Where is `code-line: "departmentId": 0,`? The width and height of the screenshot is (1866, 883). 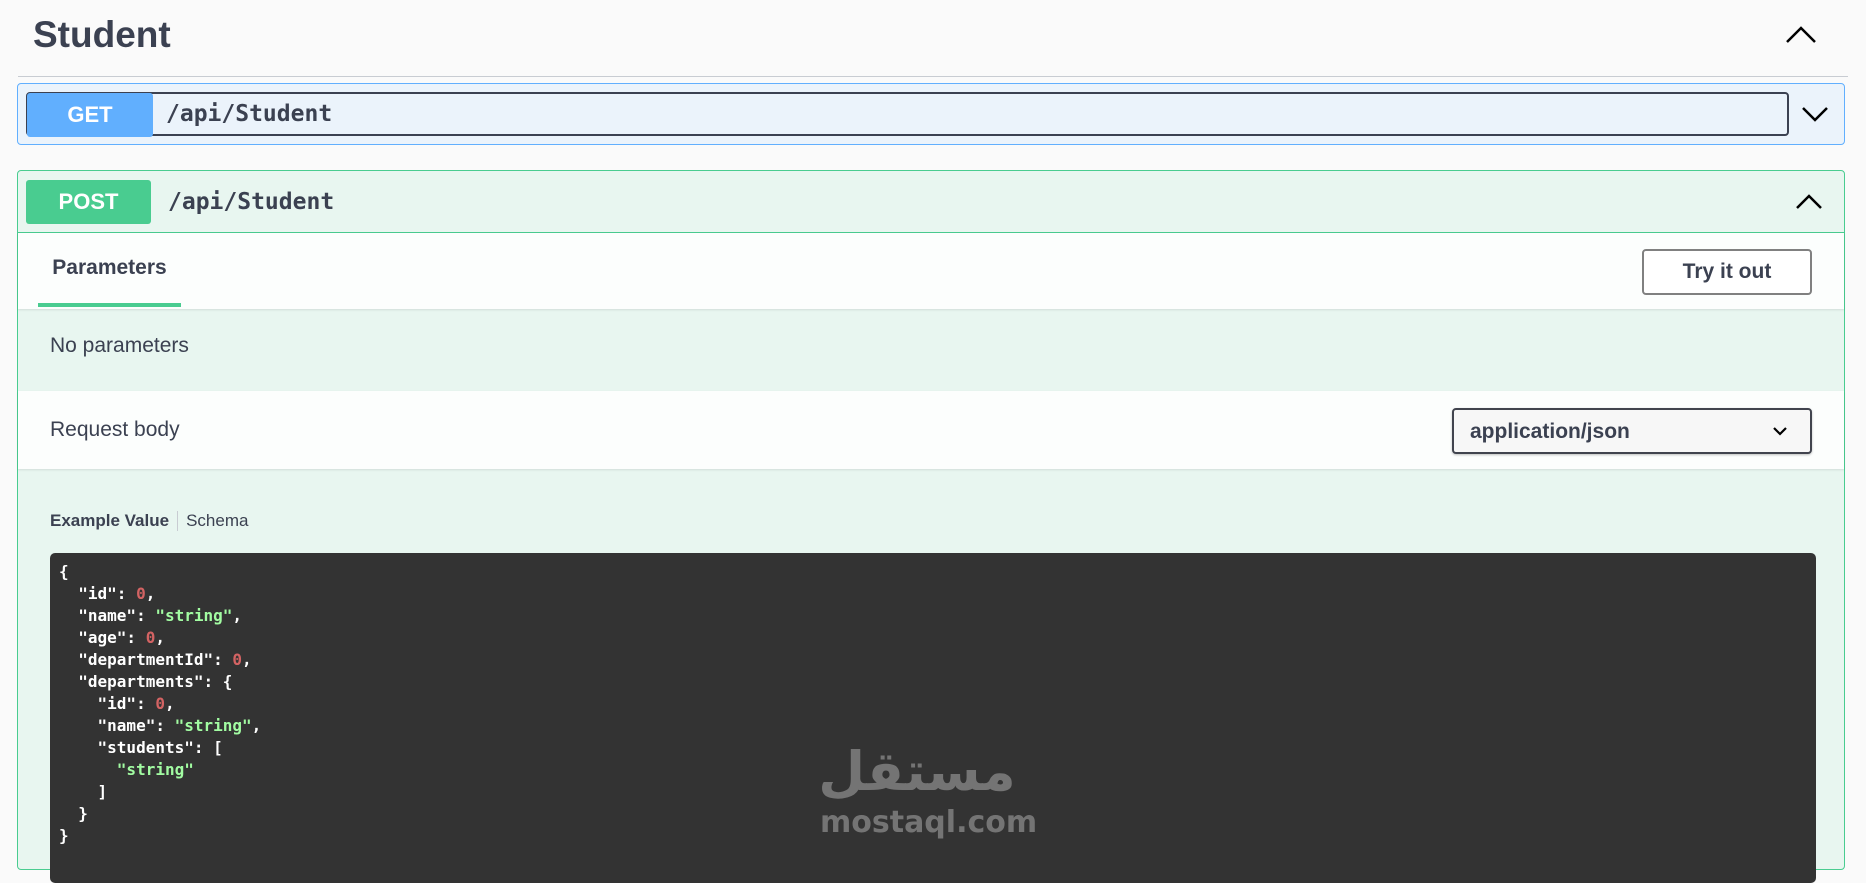
code-line: "departmentId": 0, is located at coordinates (165, 659).